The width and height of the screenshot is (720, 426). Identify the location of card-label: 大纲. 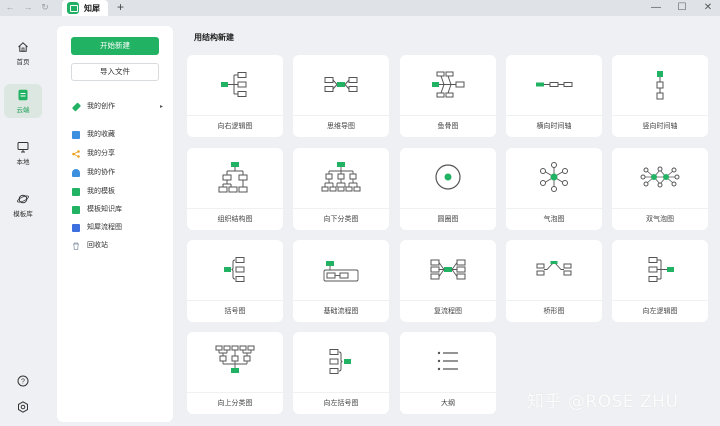
(448, 403).